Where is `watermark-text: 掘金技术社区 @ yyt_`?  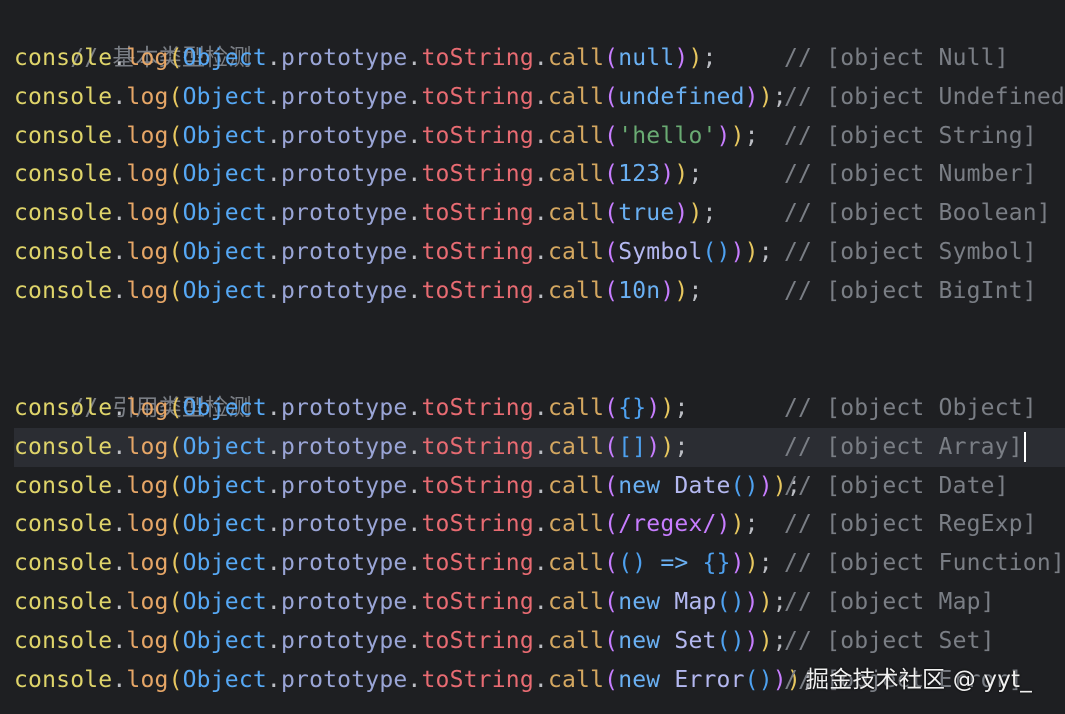 watermark-text: 掘金技术社区 @ yyt_ is located at coordinates (919, 680).